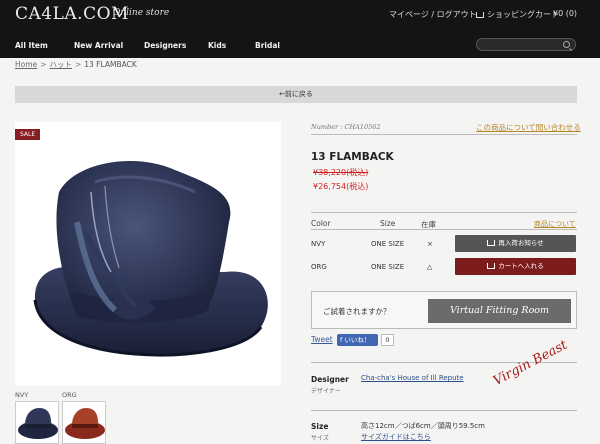 Image resolution: width=600 pixels, height=444 pixels. What do you see at coordinates (326, 391) in the screenshot?
I see `designer-sublabel: デザイナー` at bounding box center [326, 391].